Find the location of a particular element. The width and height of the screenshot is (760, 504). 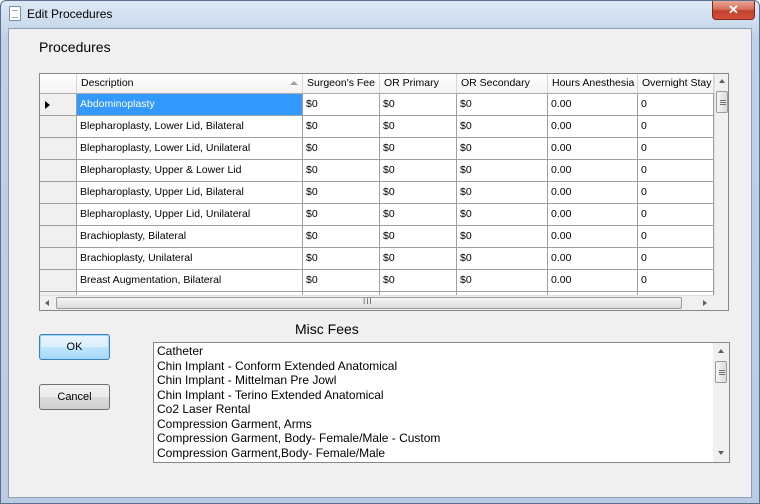

table-row: Brachioplasty, Unilateral $0 $0 $0 0.00 0 is located at coordinates (377, 259).